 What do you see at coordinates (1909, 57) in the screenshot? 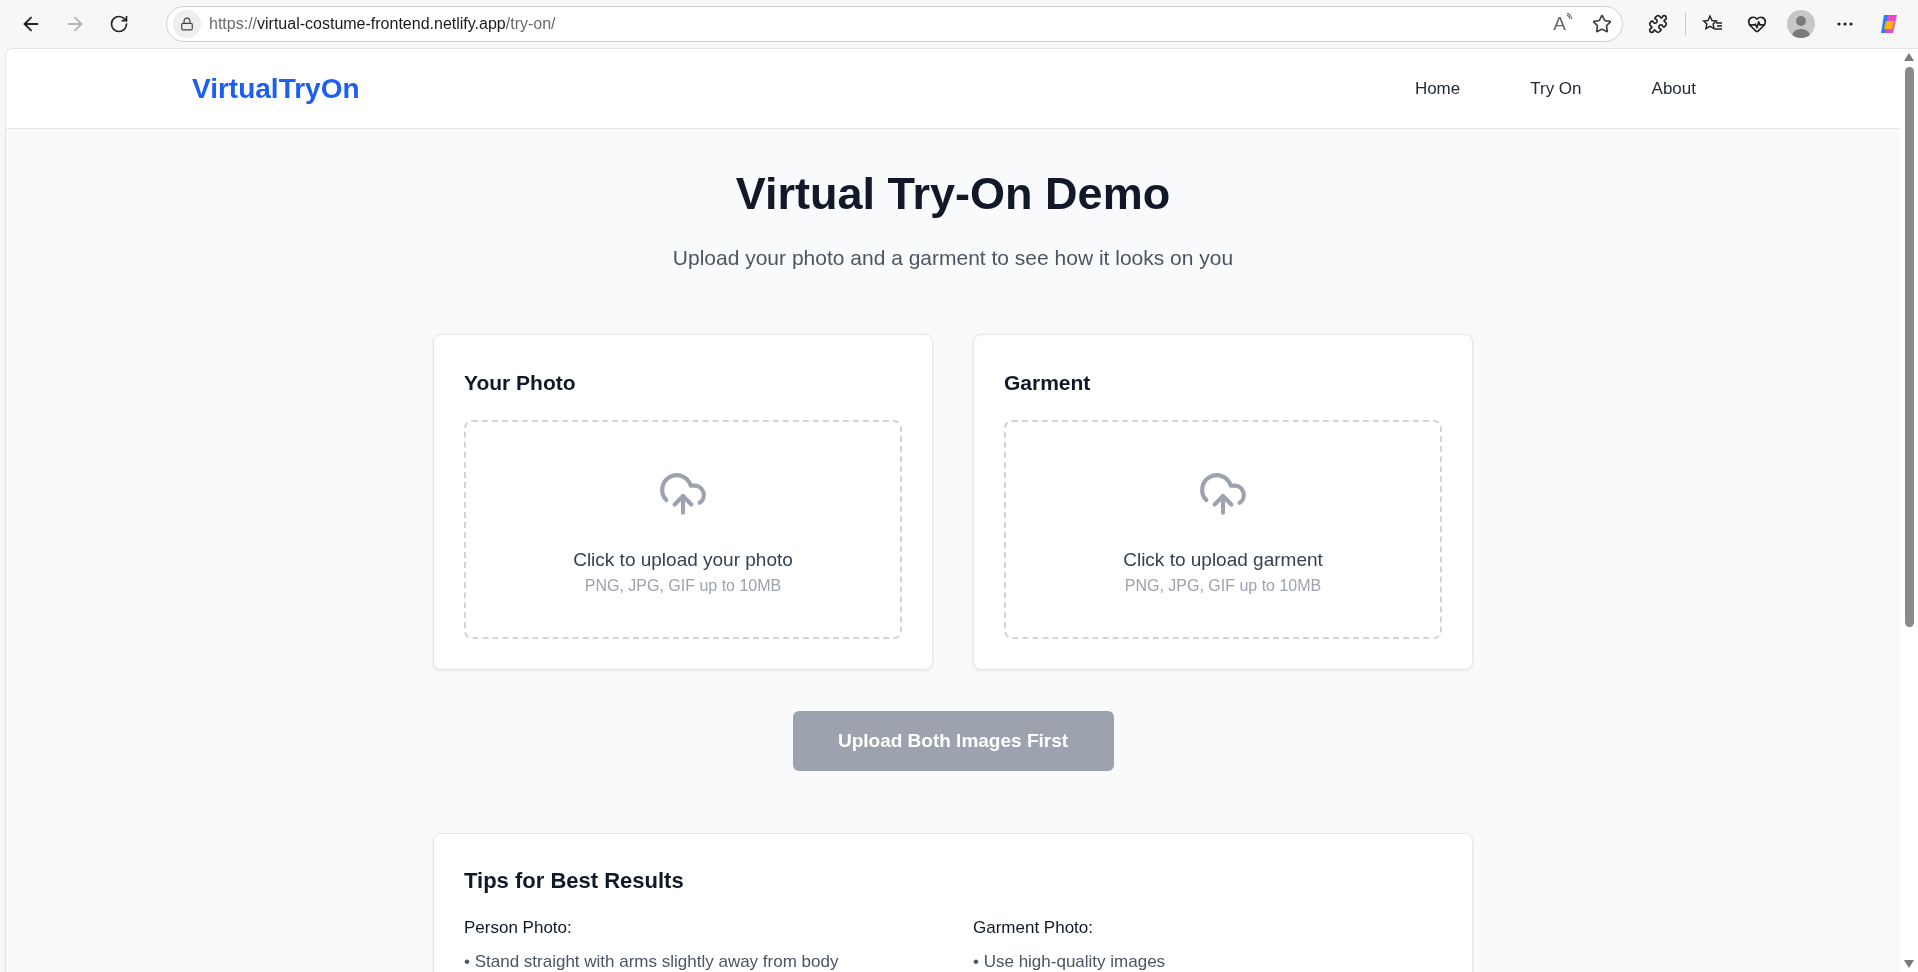
I see `scroll-up-icon` at bounding box center [1909, 57].